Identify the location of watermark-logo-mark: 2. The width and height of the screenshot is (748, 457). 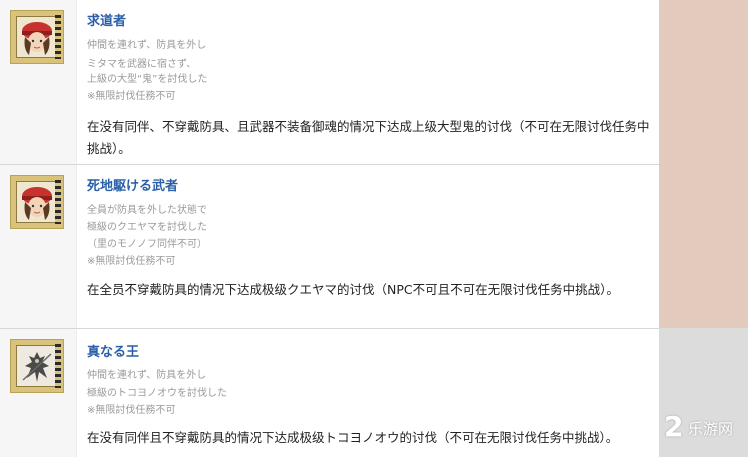
(674, 426).